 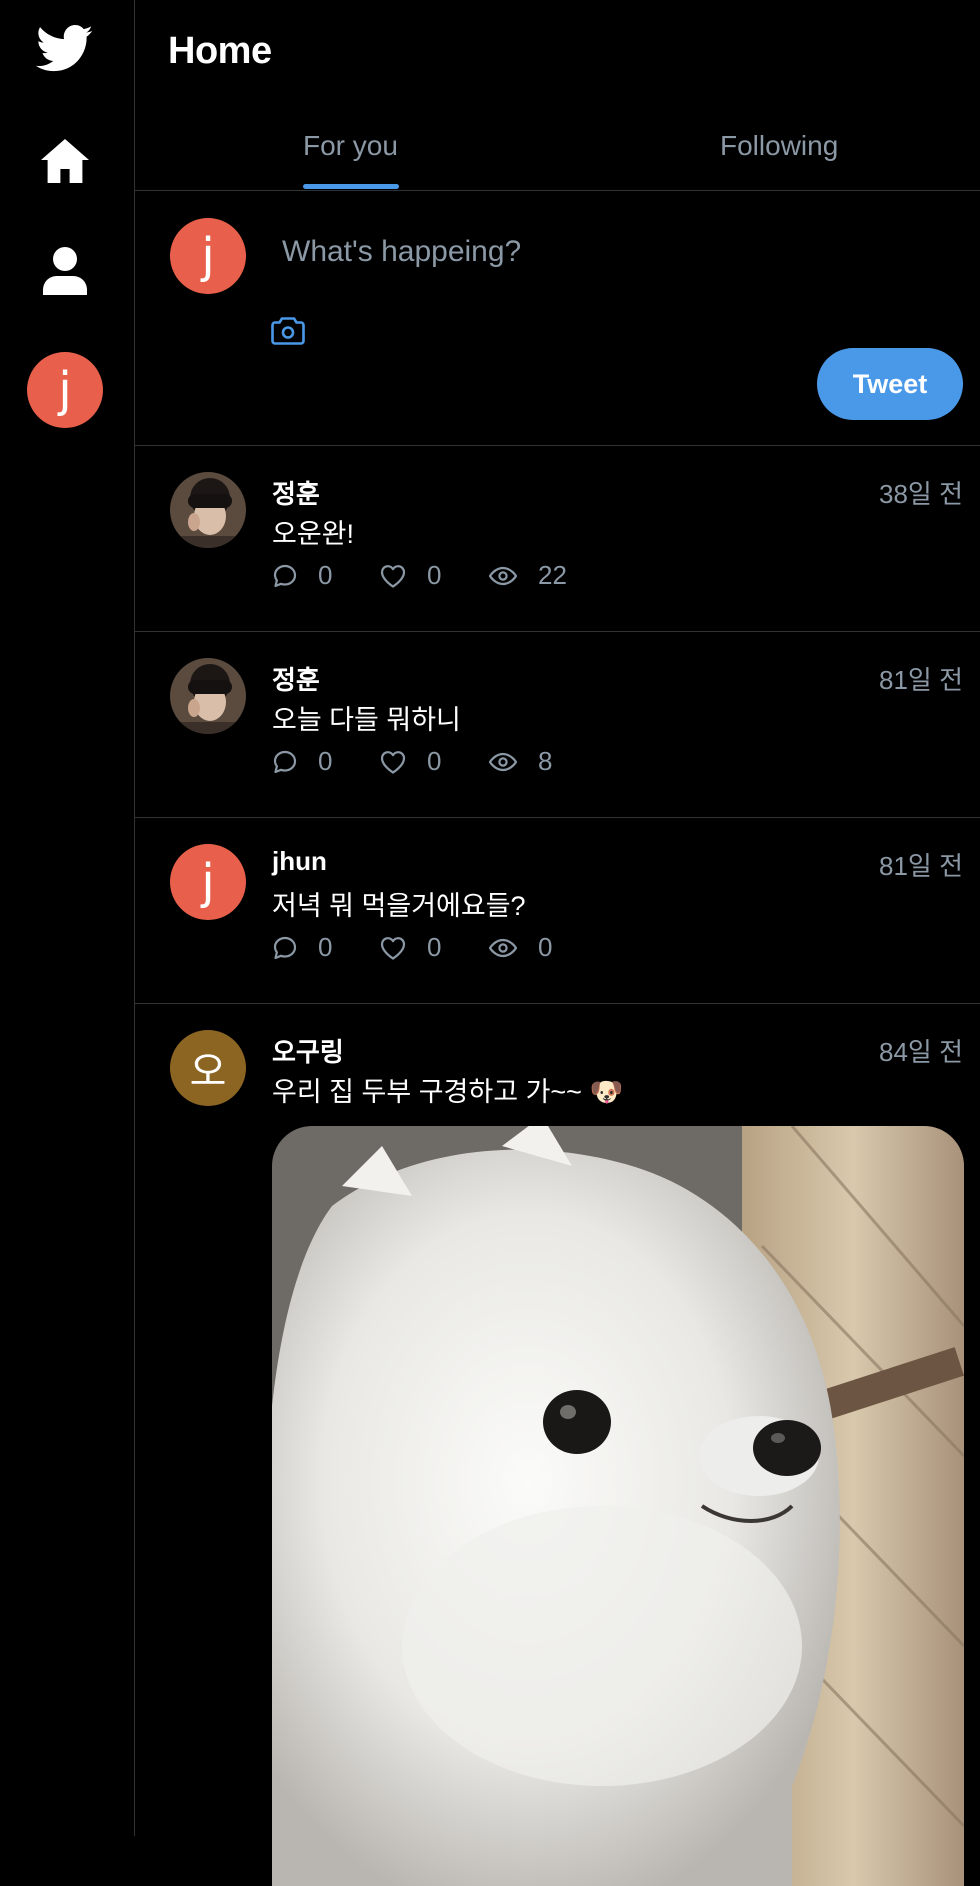 I want to click on views-stat: 8, so click(x=520, y=761).